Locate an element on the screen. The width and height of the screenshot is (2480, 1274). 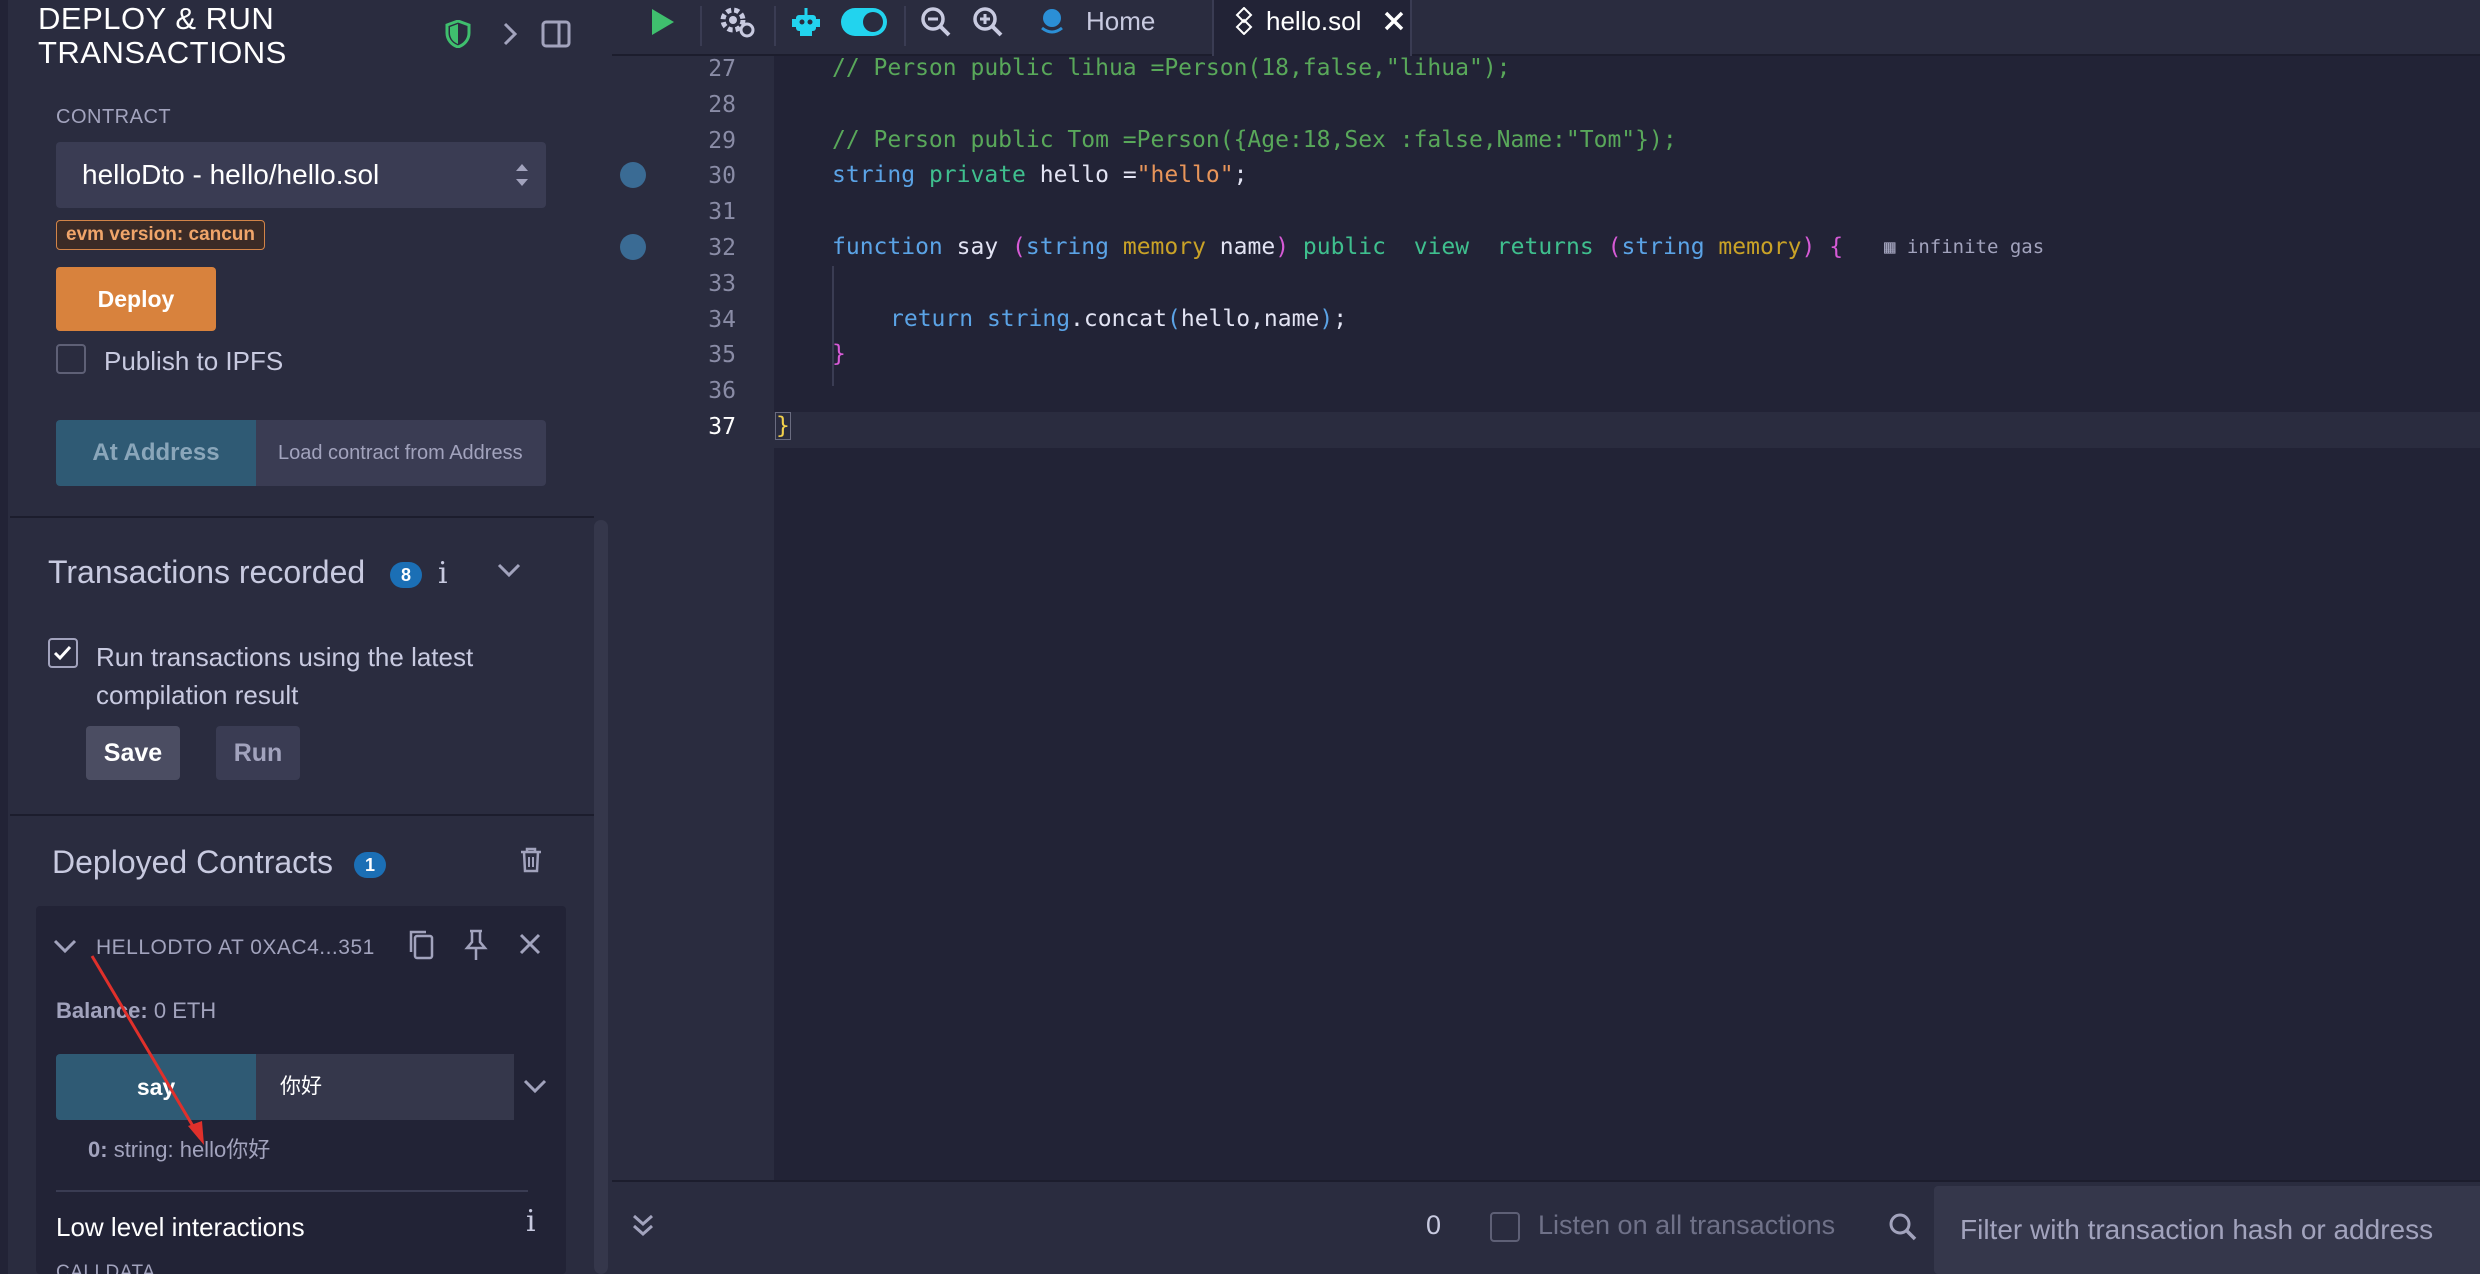
line-number: 29 is located at coordinates (722, 141).